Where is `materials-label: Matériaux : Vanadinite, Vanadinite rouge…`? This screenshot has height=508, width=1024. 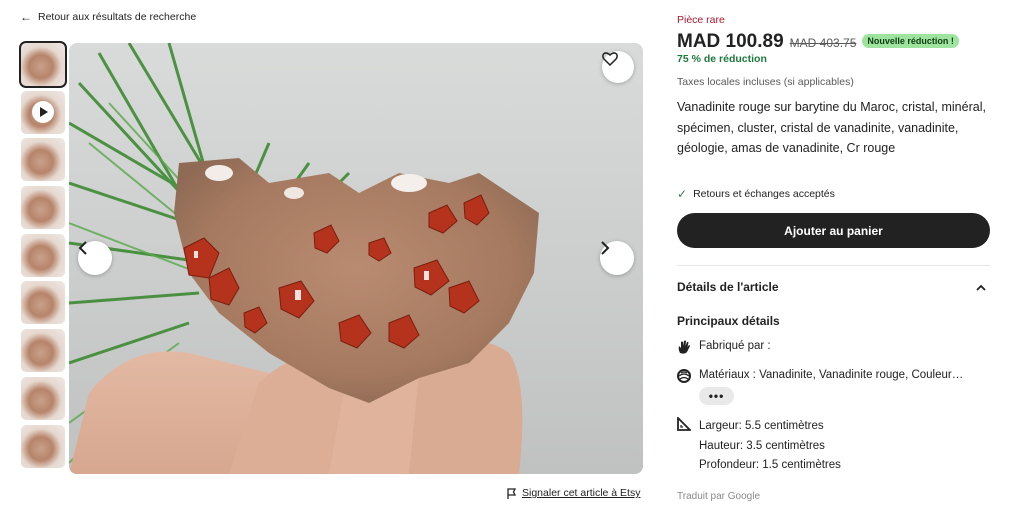
materials-label: Matériaux : Vanadinite, Vanadinite rouge… is located at coordinates (831, 375).